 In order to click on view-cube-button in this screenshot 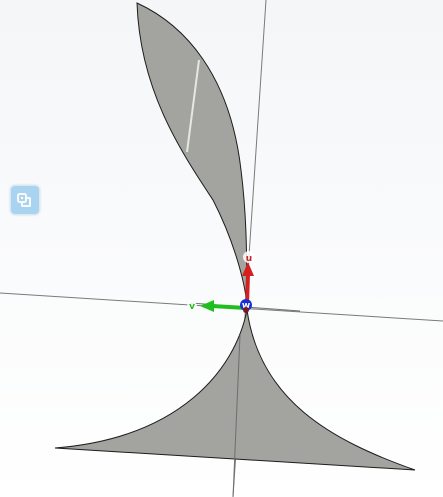, I will do `click(25, 200)`.